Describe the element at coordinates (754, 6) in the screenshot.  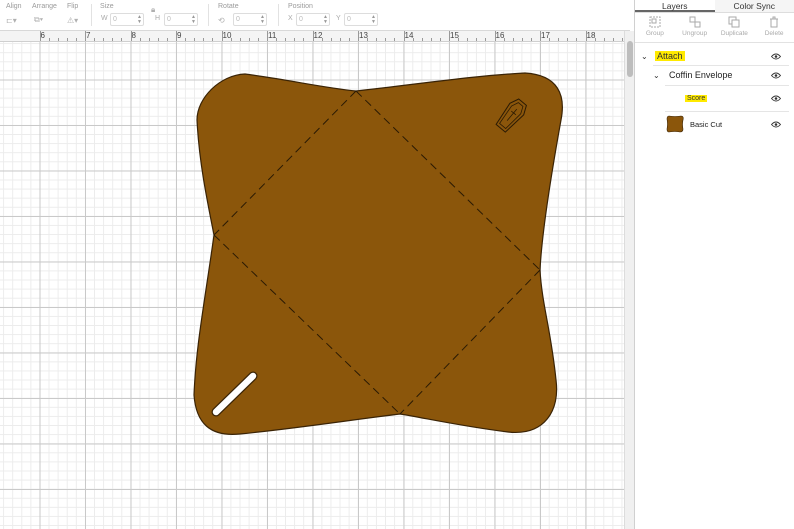
I see `tab-color-sync: Color Sync` at that location.